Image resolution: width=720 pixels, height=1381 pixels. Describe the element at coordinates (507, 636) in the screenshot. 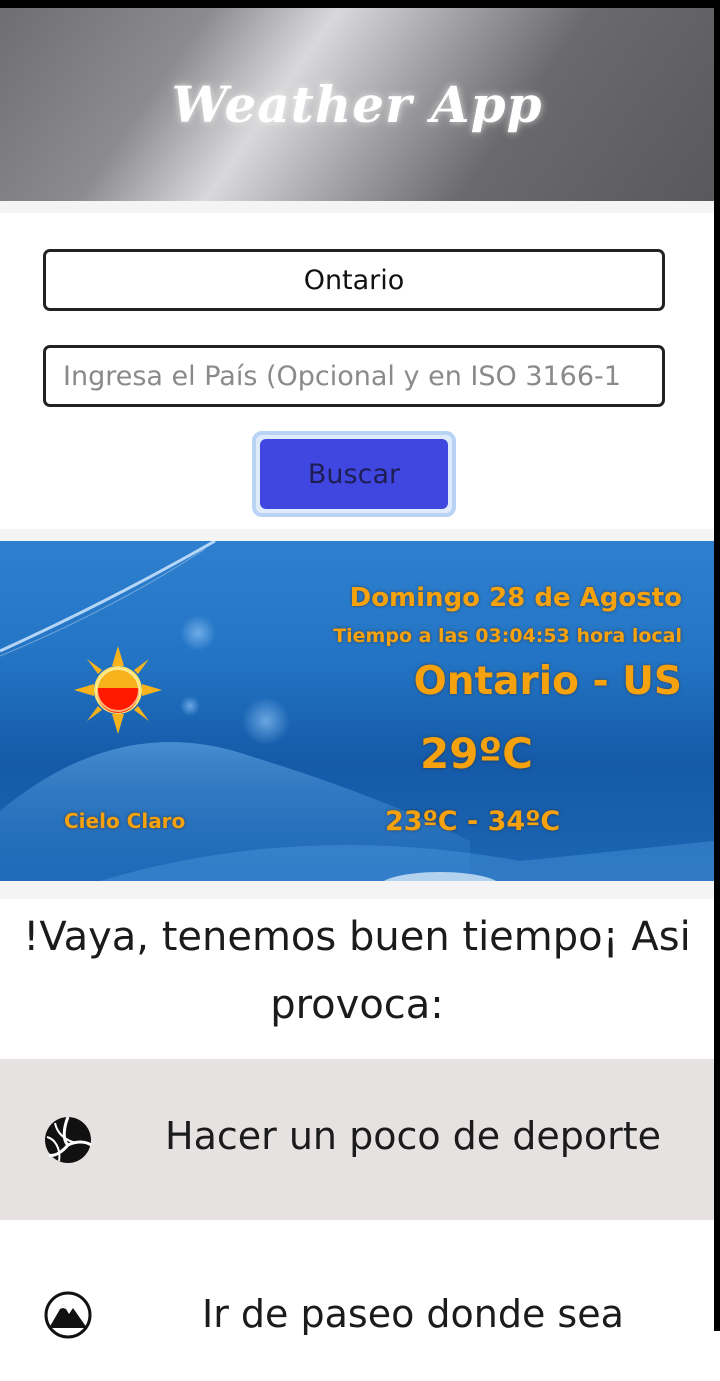

I see `weather-local-time: Tiempo a las 03:04:53 hora local` at that location.